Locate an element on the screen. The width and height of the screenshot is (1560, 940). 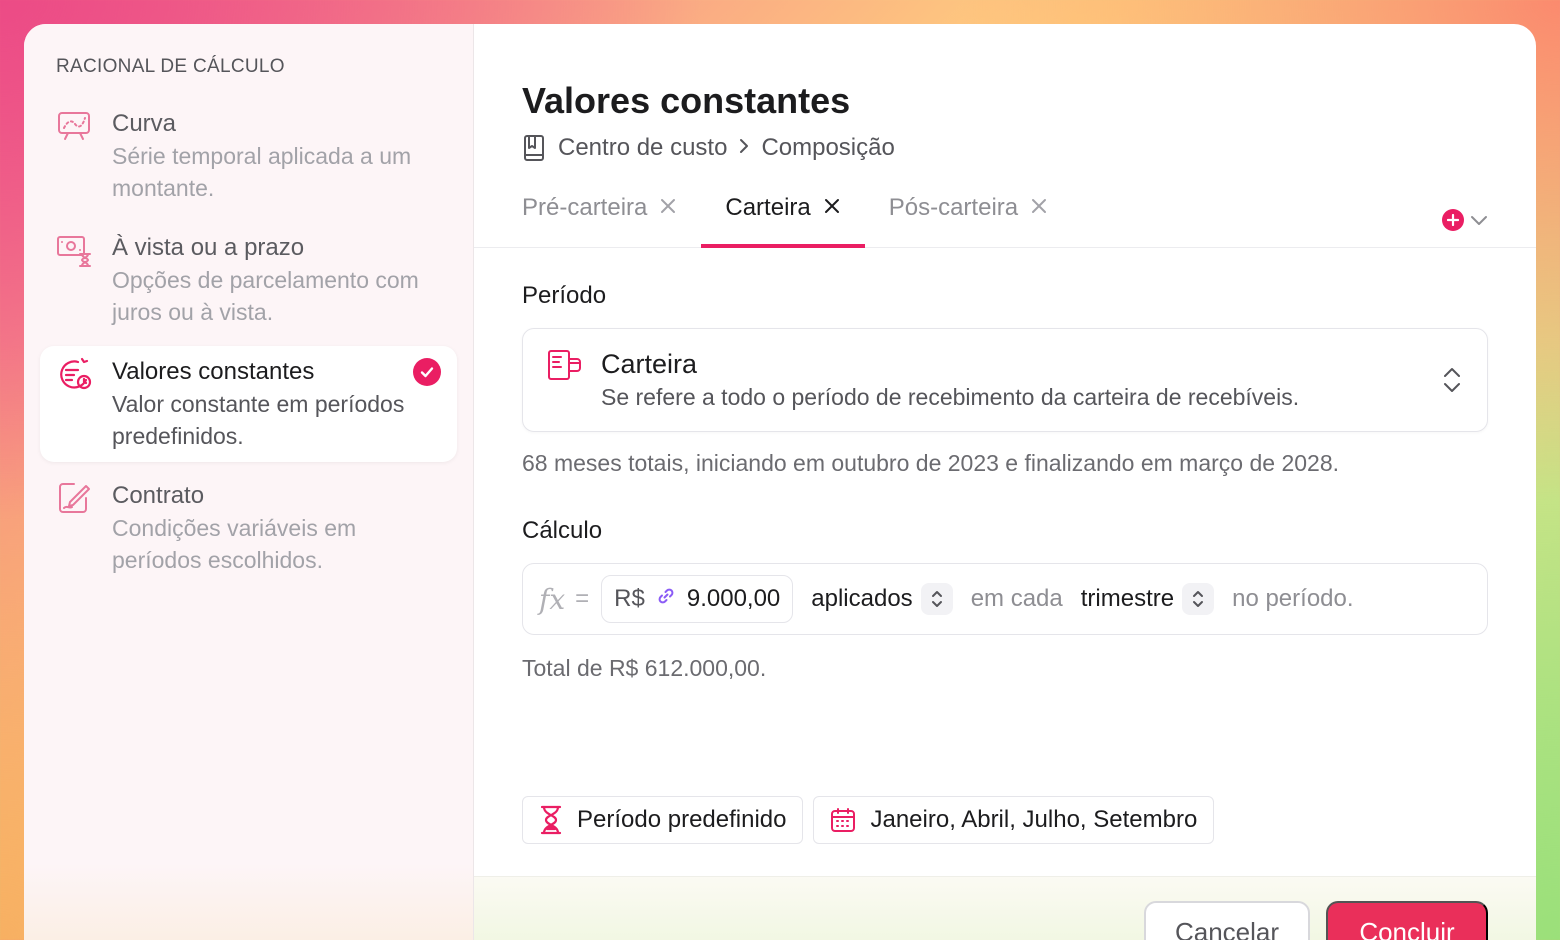
tab-actions is located at coordinates (1465, 220).